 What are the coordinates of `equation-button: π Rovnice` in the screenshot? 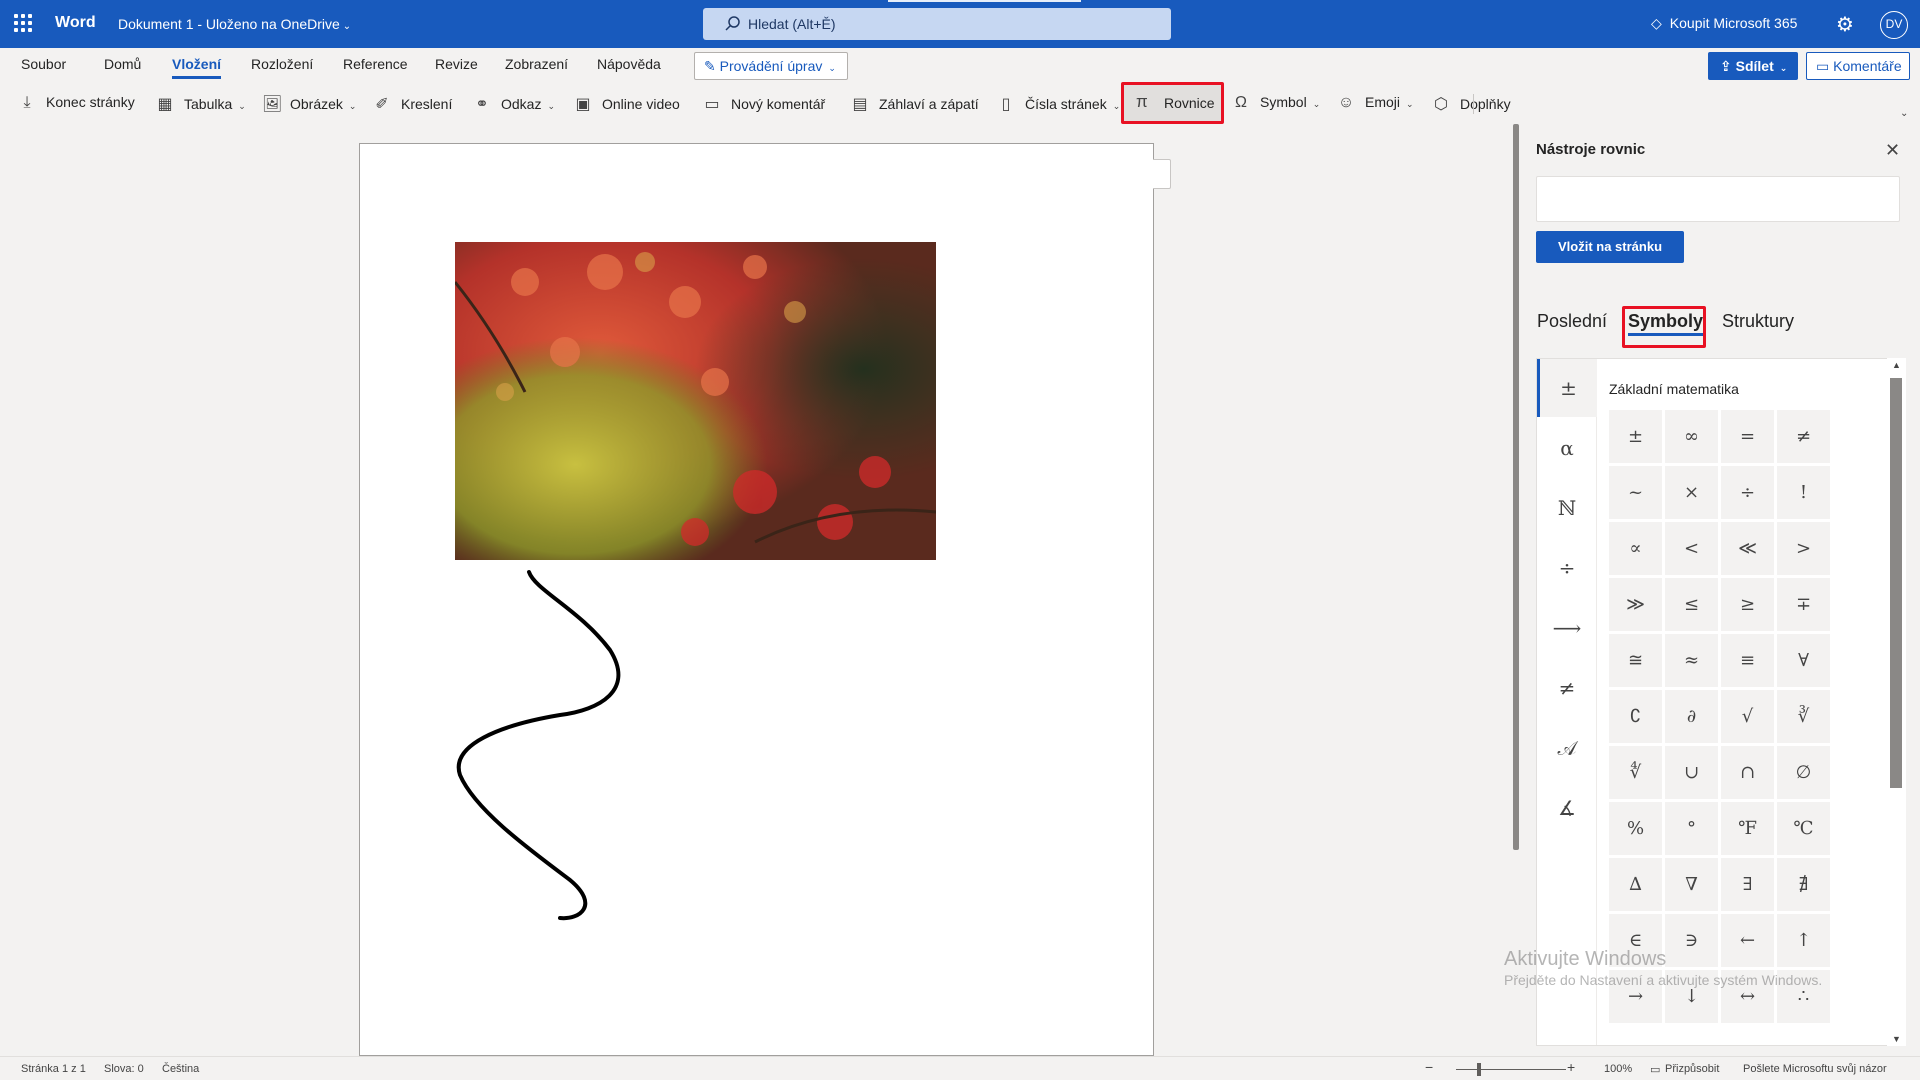 It's located at (1172, 103).